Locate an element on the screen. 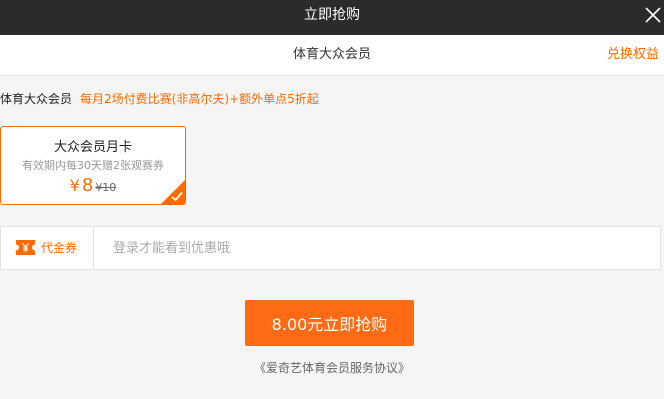 The width and height of the screenshot is (664, 399). coupon-label: 代金券 is located at coordinates (59, 248).